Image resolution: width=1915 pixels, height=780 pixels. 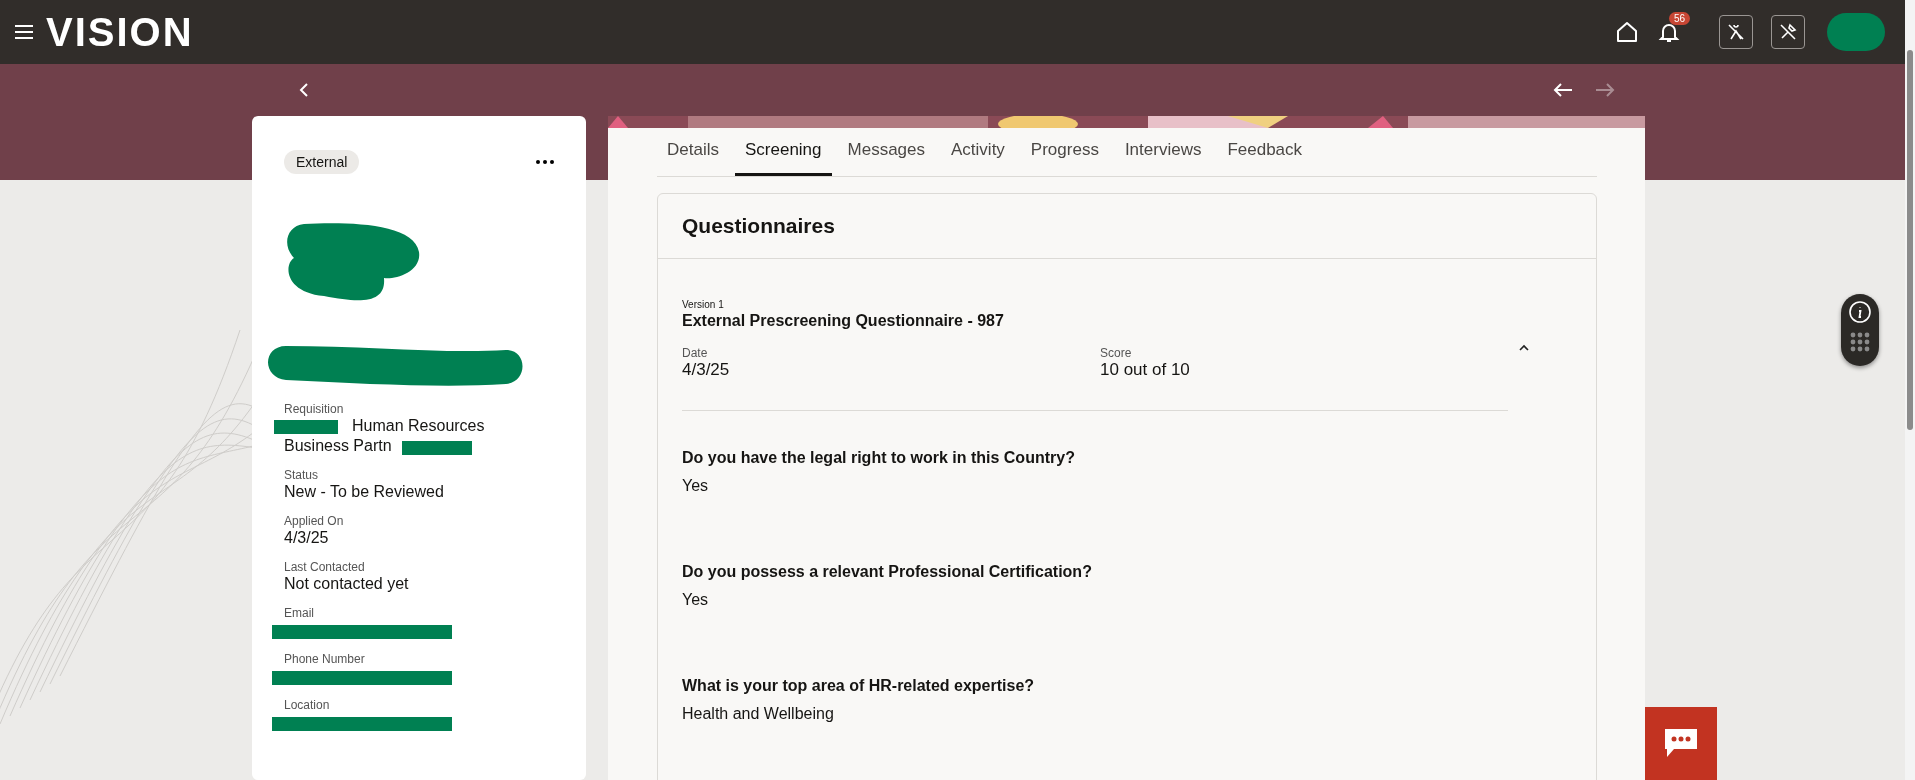 I want to click on question-text: Do you have the legal right to work in this Country?, so click(x=879, y=458).